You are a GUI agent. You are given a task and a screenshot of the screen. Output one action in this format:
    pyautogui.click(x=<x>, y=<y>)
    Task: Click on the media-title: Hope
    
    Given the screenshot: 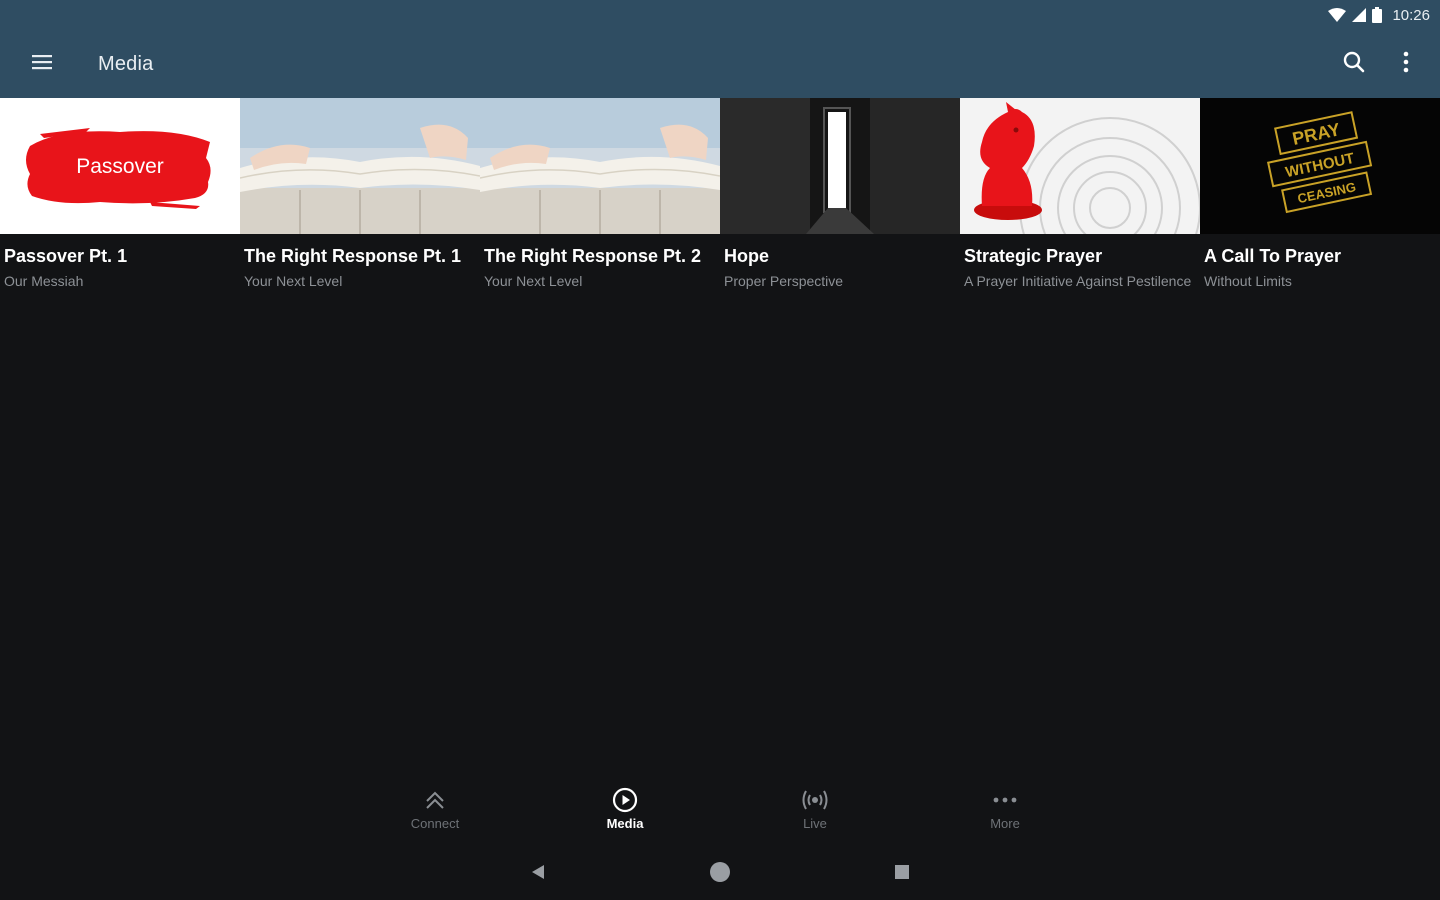 What is the action you would take?
    pyautogui.click(x=746, y=256)
    